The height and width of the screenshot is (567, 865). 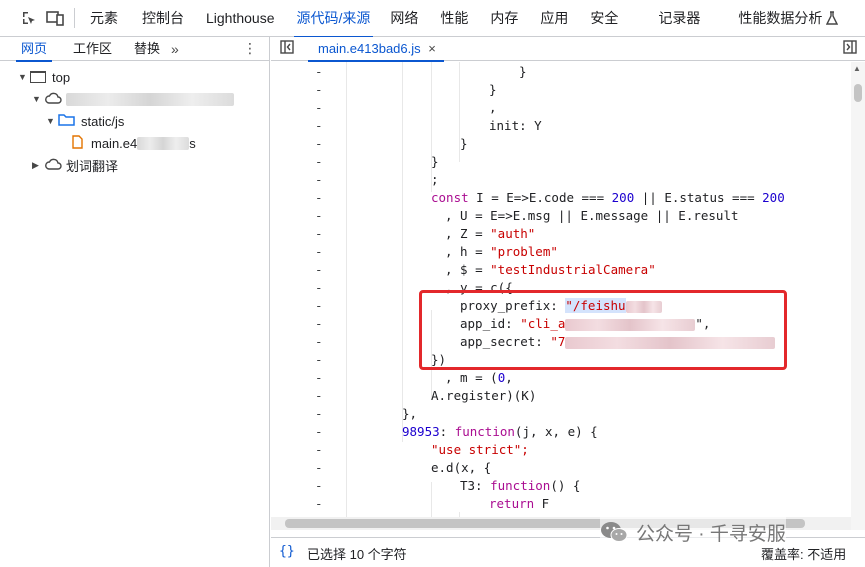 I want to click on toggle-debugger-icon, so click(x=850, y=48).